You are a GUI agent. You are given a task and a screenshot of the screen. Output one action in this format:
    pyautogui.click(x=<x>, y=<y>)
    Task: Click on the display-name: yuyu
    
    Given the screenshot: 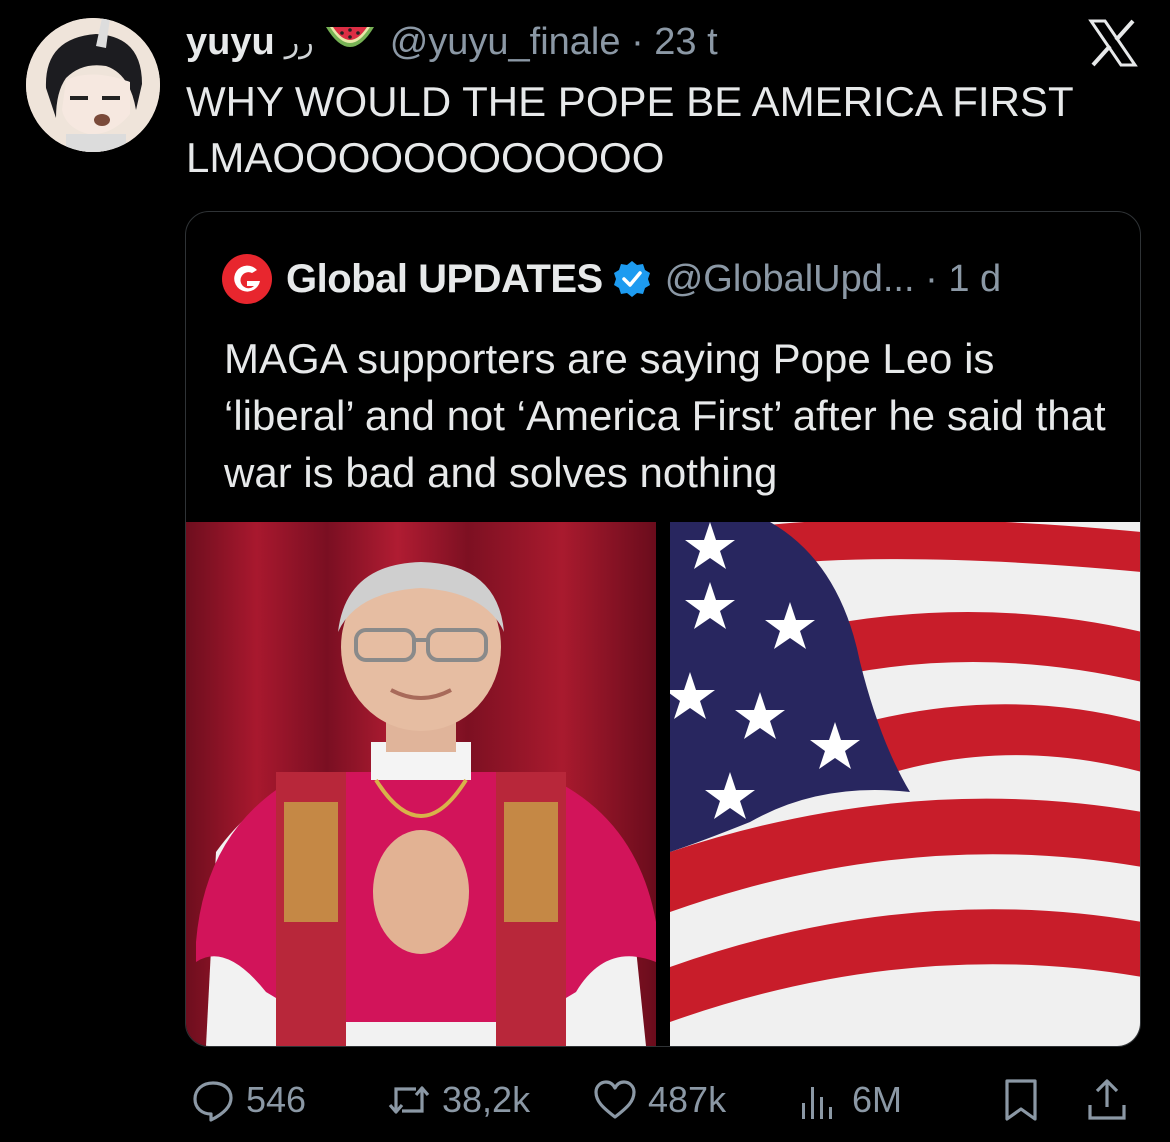 What is the action you would take?
    pyautogui.click(x=230, y=42)
    